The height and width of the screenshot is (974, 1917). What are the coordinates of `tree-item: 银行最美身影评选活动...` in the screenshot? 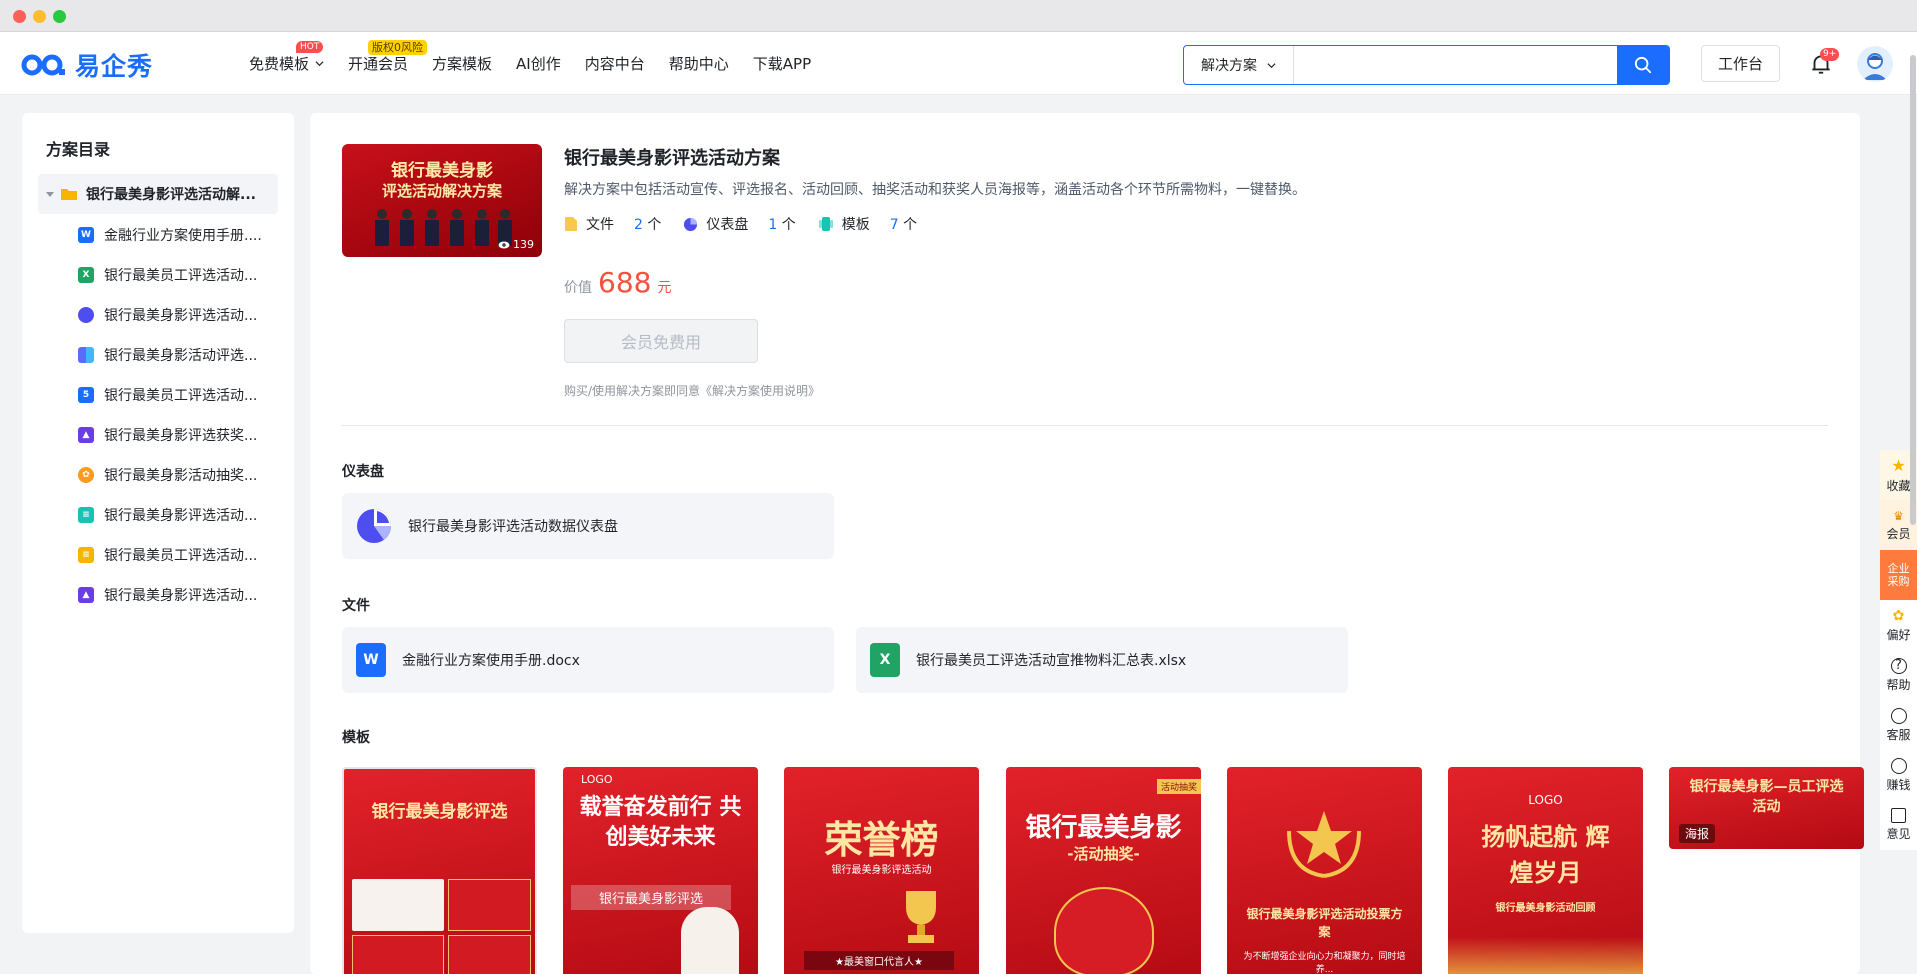 It's located at (178, 315).